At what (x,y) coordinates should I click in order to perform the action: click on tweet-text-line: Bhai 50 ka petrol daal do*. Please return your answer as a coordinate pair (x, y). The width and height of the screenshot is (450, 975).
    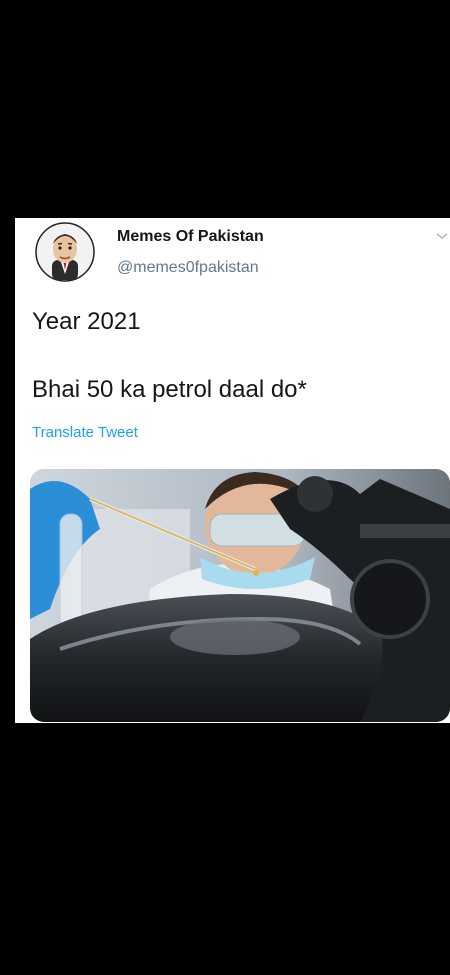
    Looking at the image, I should click on (169, 389).